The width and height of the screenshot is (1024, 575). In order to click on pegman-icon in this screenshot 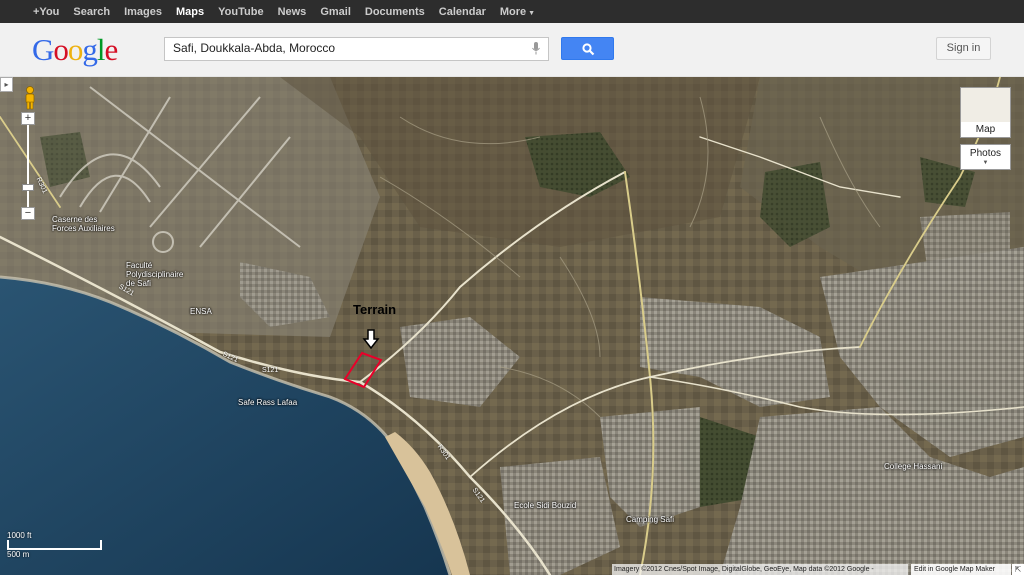, I will do `click(30, 98)`.